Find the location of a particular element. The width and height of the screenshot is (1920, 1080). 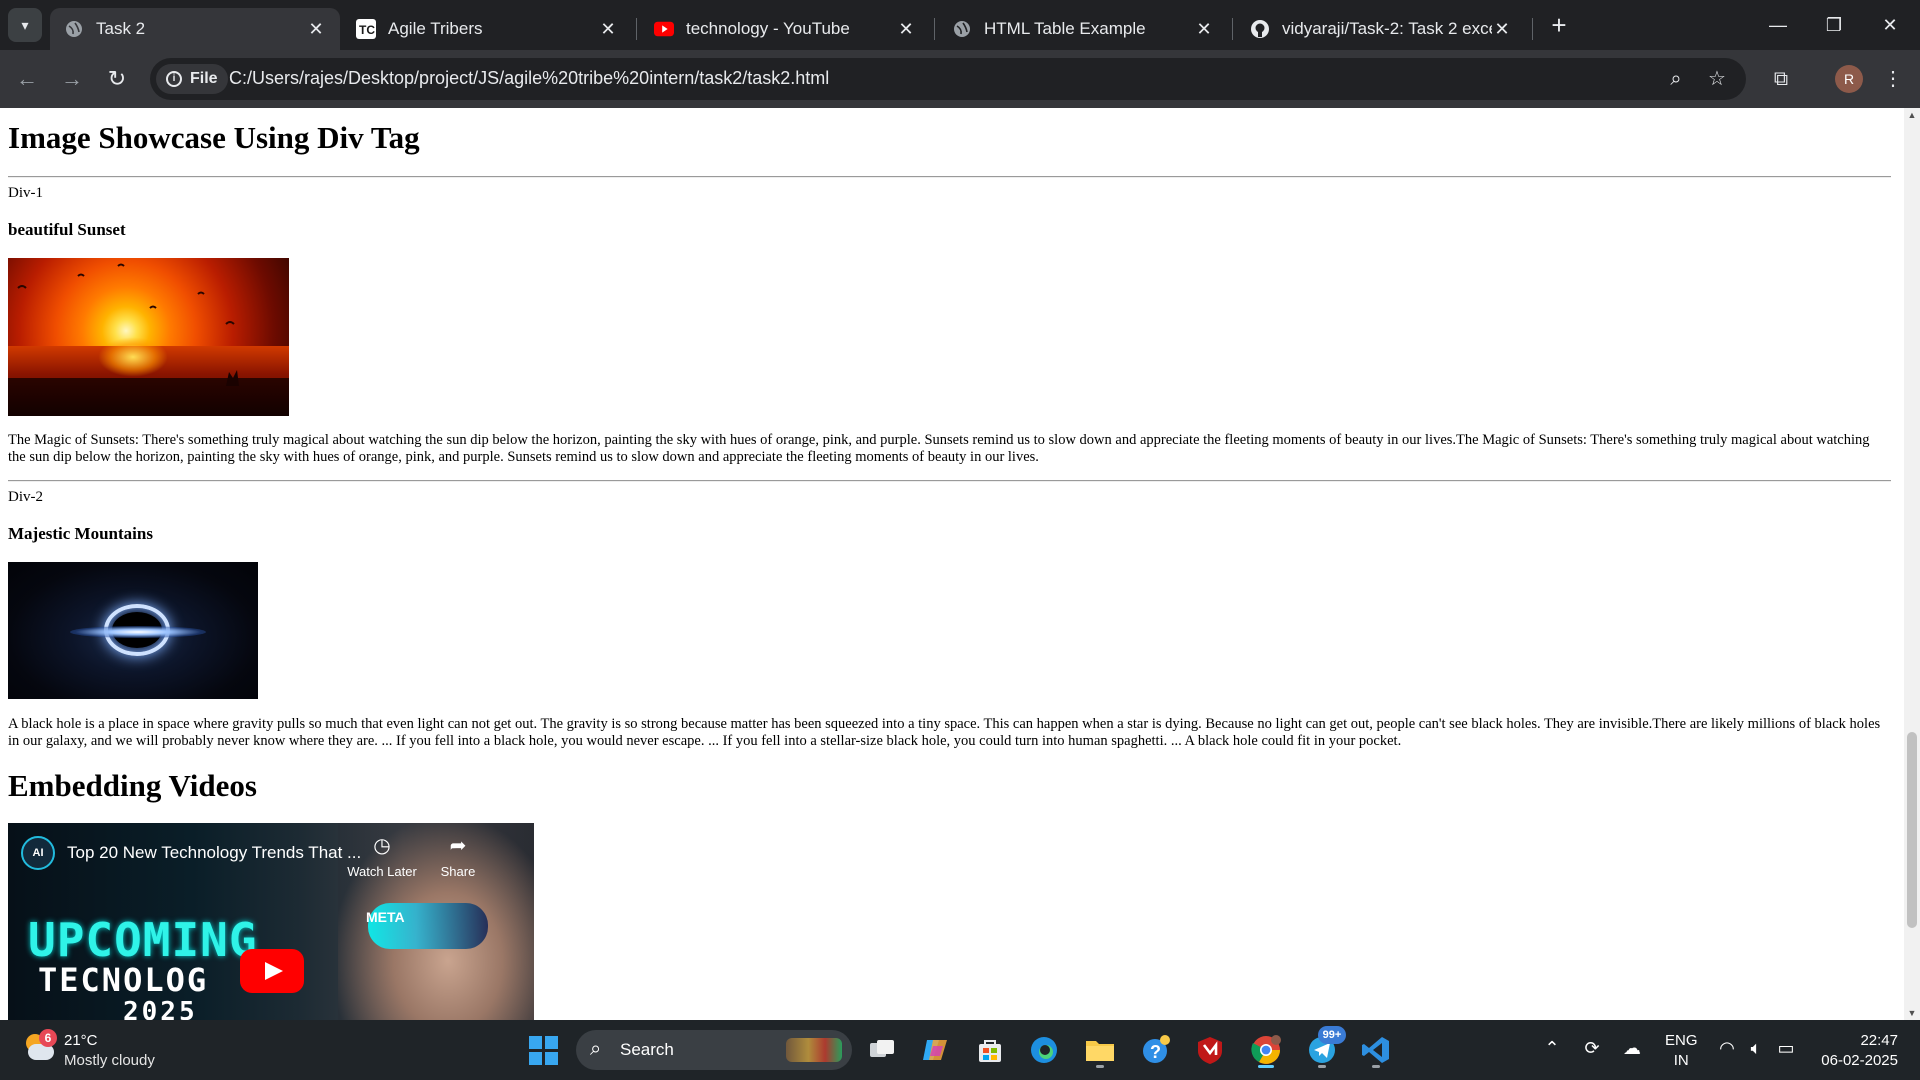

reload-icon: ↻ is located at coordinates (117, 78).